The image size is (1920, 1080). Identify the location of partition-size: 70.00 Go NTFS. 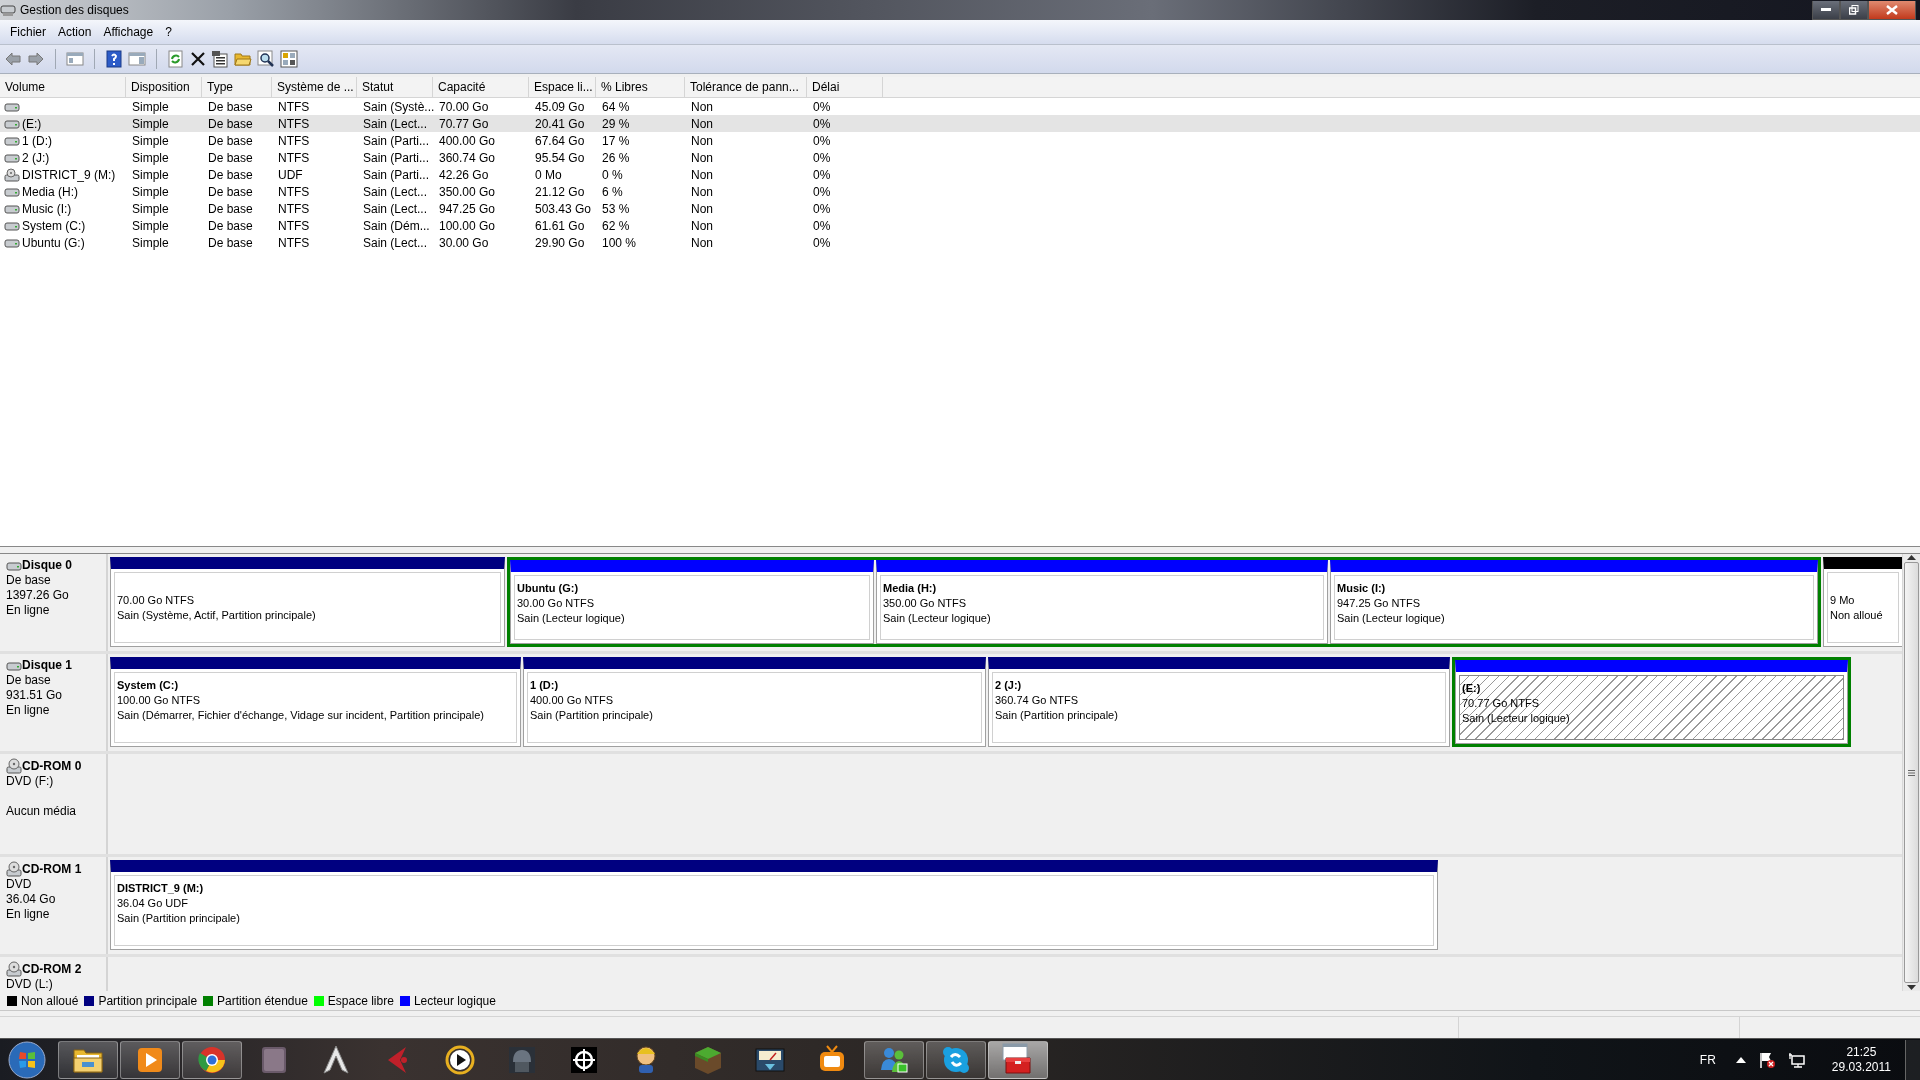
(156, 600).